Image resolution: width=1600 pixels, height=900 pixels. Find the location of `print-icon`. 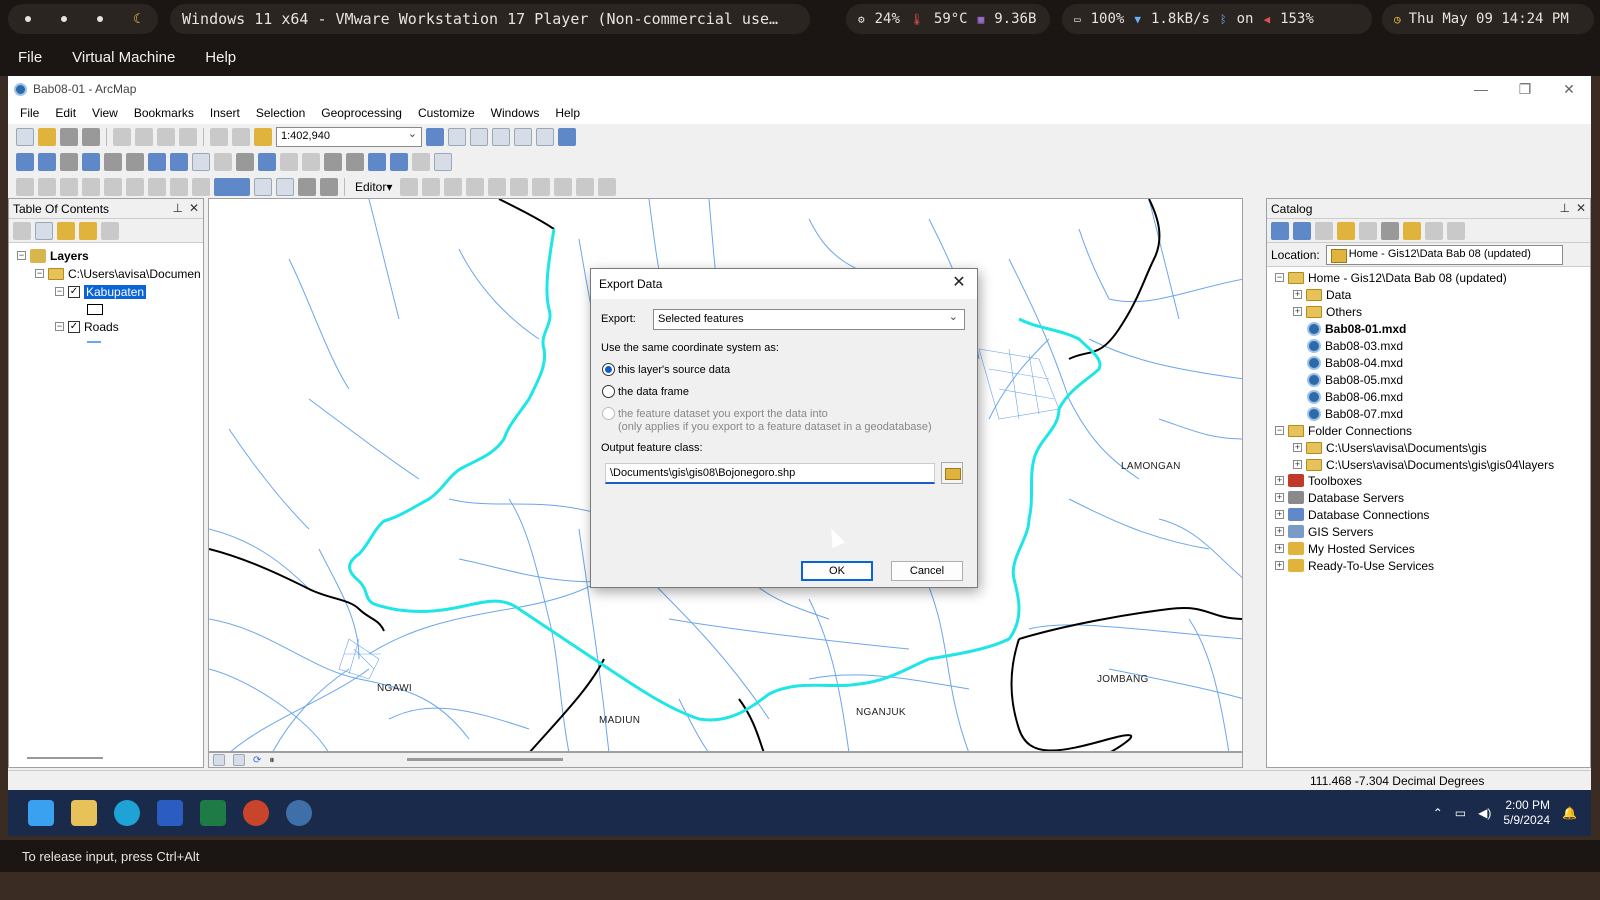

print-icon is located at coordinates (91, 136).